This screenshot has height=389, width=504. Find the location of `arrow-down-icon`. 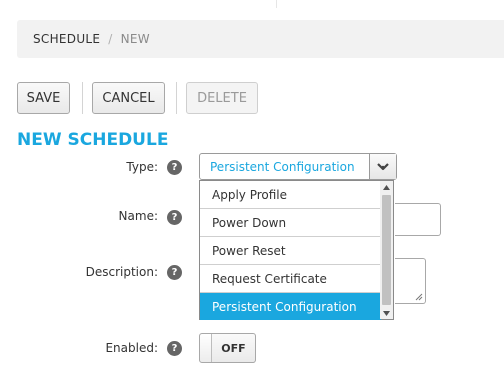

arrow-down-icon is located at coordinates (386, 313).